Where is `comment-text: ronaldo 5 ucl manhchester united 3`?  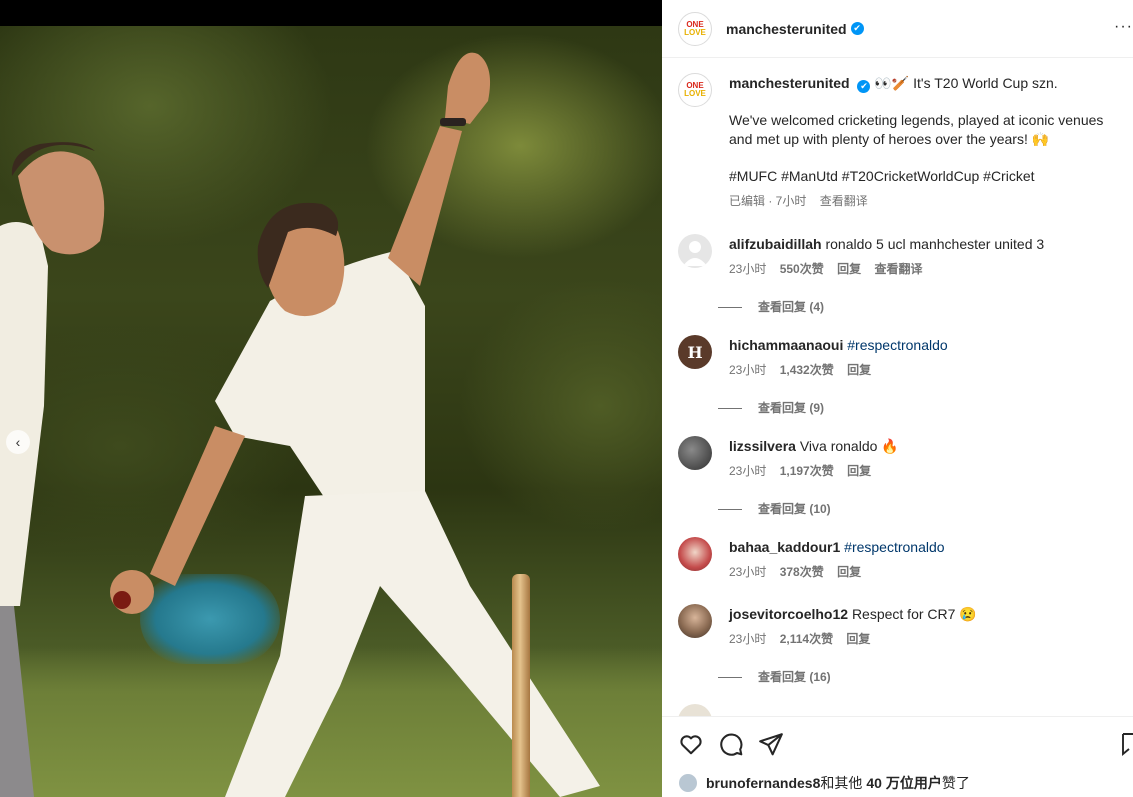 comment-text: ronaldo 5 ucl manhchester united 3 is located at coordinates (935, 244).